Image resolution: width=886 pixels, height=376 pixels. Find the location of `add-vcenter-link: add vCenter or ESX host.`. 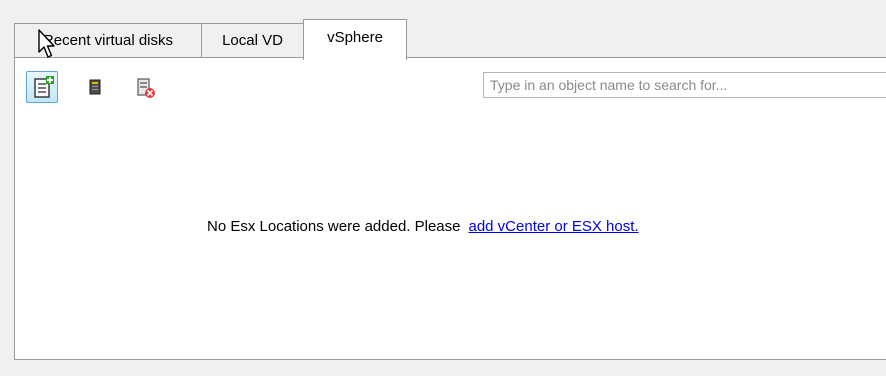

add-vcenter-link: add vCenter or ESX host. is located at coordinates (553, 226).